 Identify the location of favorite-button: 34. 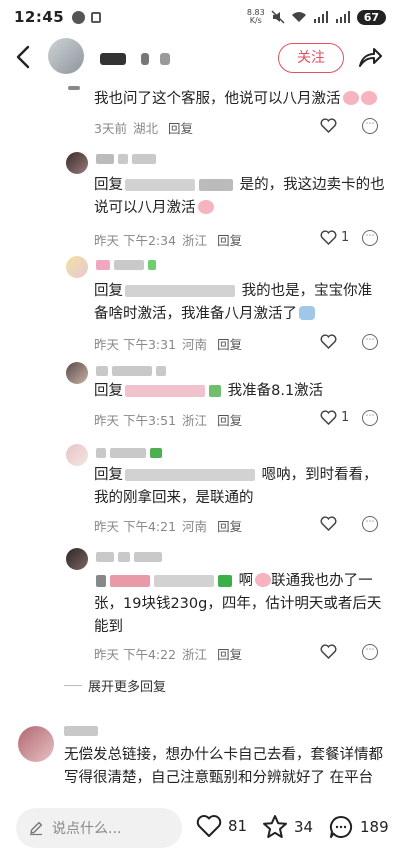
(287, 826).